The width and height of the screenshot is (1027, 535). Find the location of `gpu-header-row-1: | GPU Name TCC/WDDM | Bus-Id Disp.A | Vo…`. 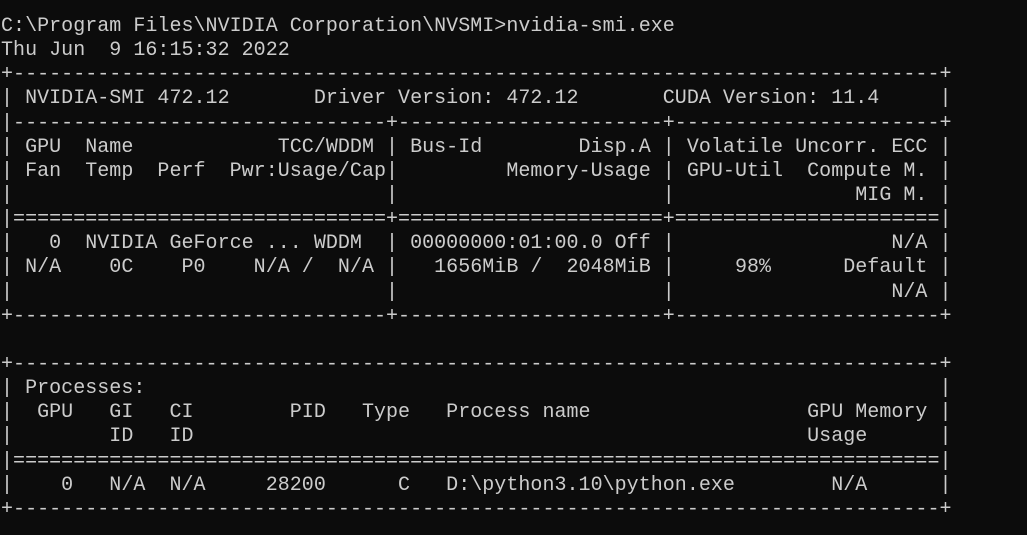

gpu-header-row-1: | GPU Name TCC/WDDM | Bus-Id Disp.A | Vo… is located at coordinates (476, 147).